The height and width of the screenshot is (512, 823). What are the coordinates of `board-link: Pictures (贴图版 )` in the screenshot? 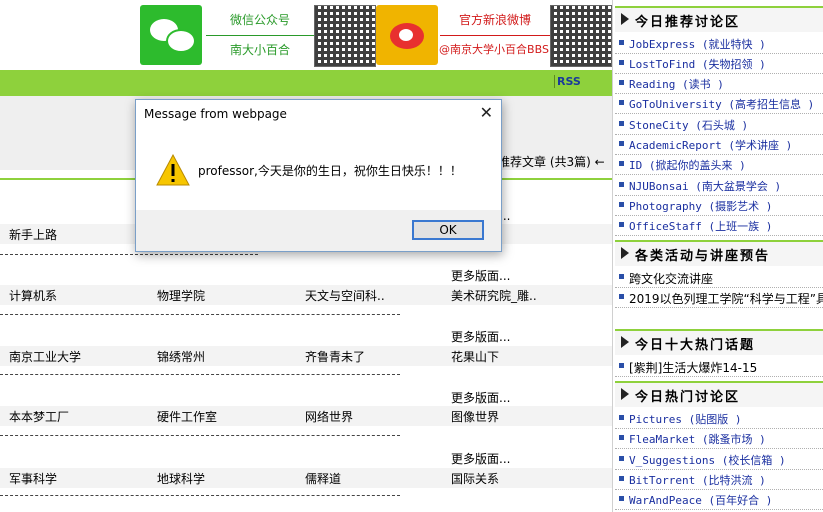 It's located at (685, 419).